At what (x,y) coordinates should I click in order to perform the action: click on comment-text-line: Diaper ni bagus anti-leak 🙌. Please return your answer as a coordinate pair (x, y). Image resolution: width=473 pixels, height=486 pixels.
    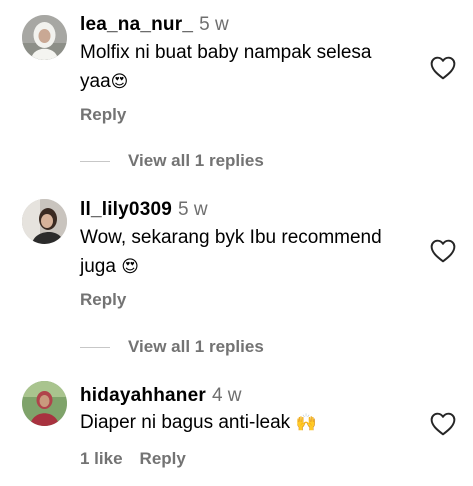
    Looking at the image, I should click on (245, 423).